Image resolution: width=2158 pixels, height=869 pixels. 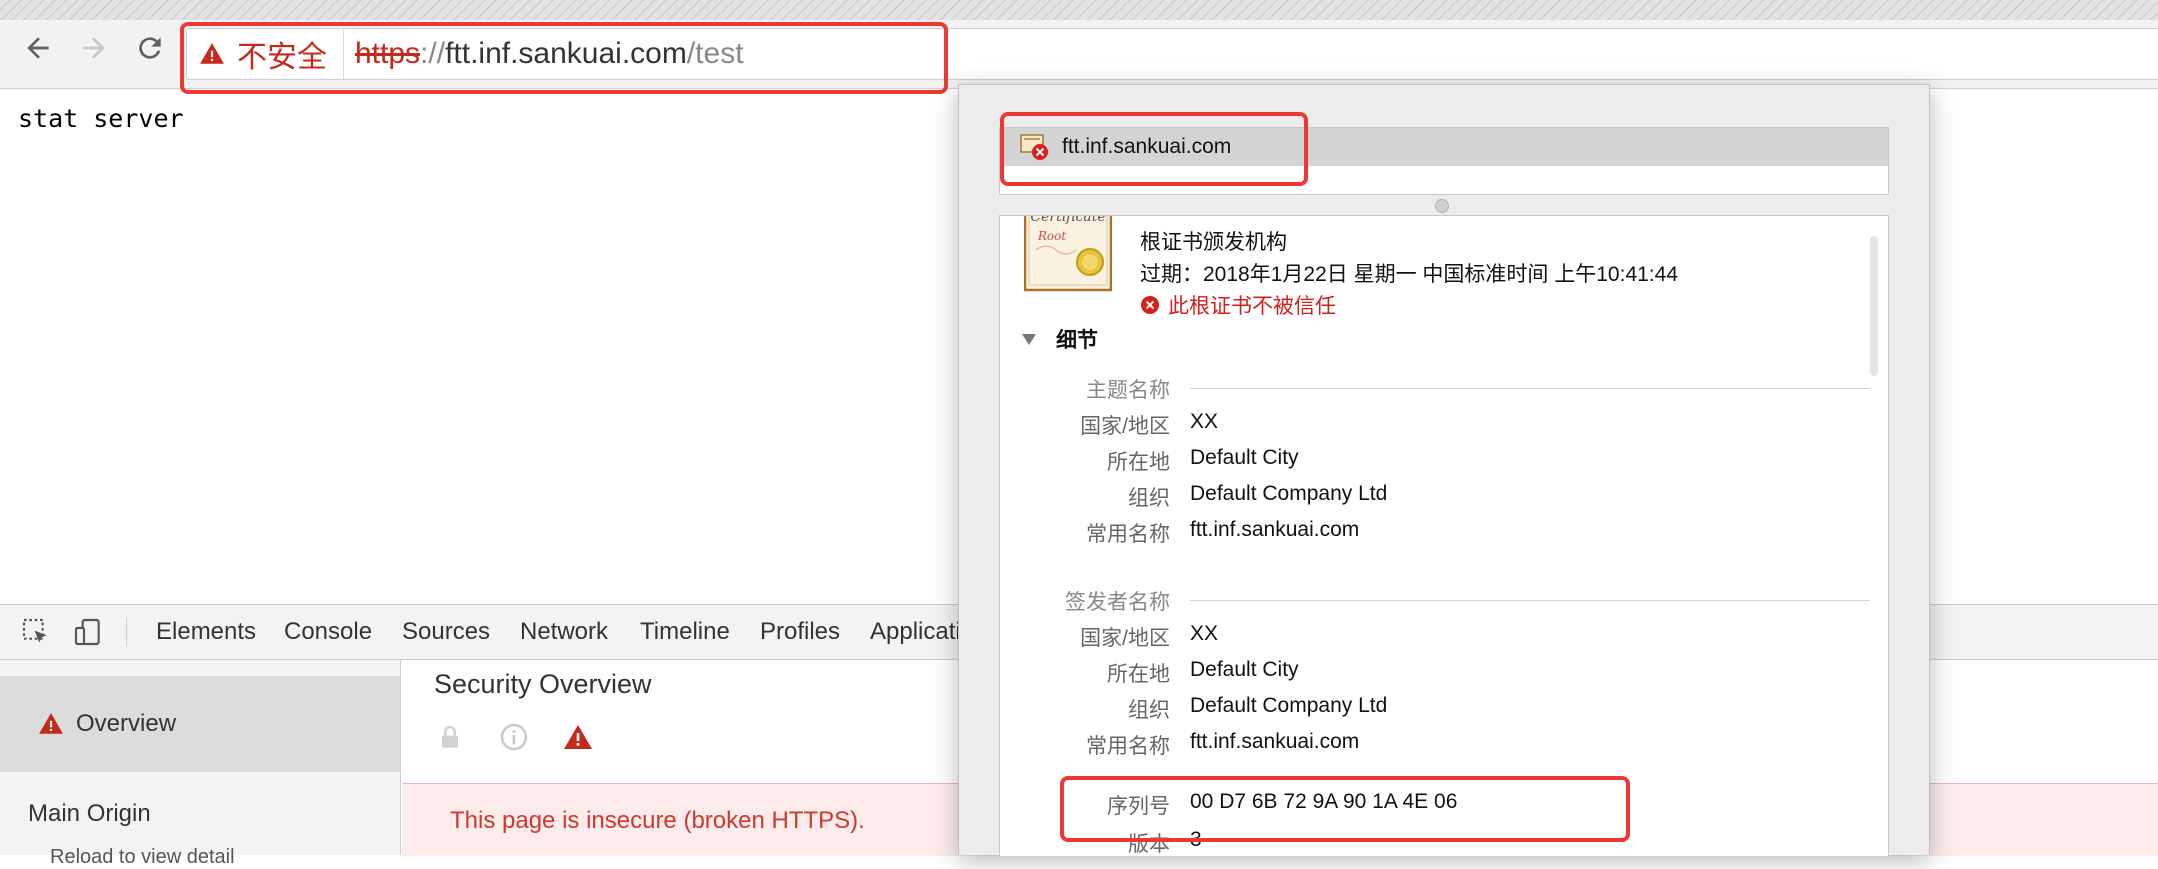 What do you see at coordinates (1079, 10) in the screenshot?
I see `browser-tab-strip` at bounding box center [1079, 10].